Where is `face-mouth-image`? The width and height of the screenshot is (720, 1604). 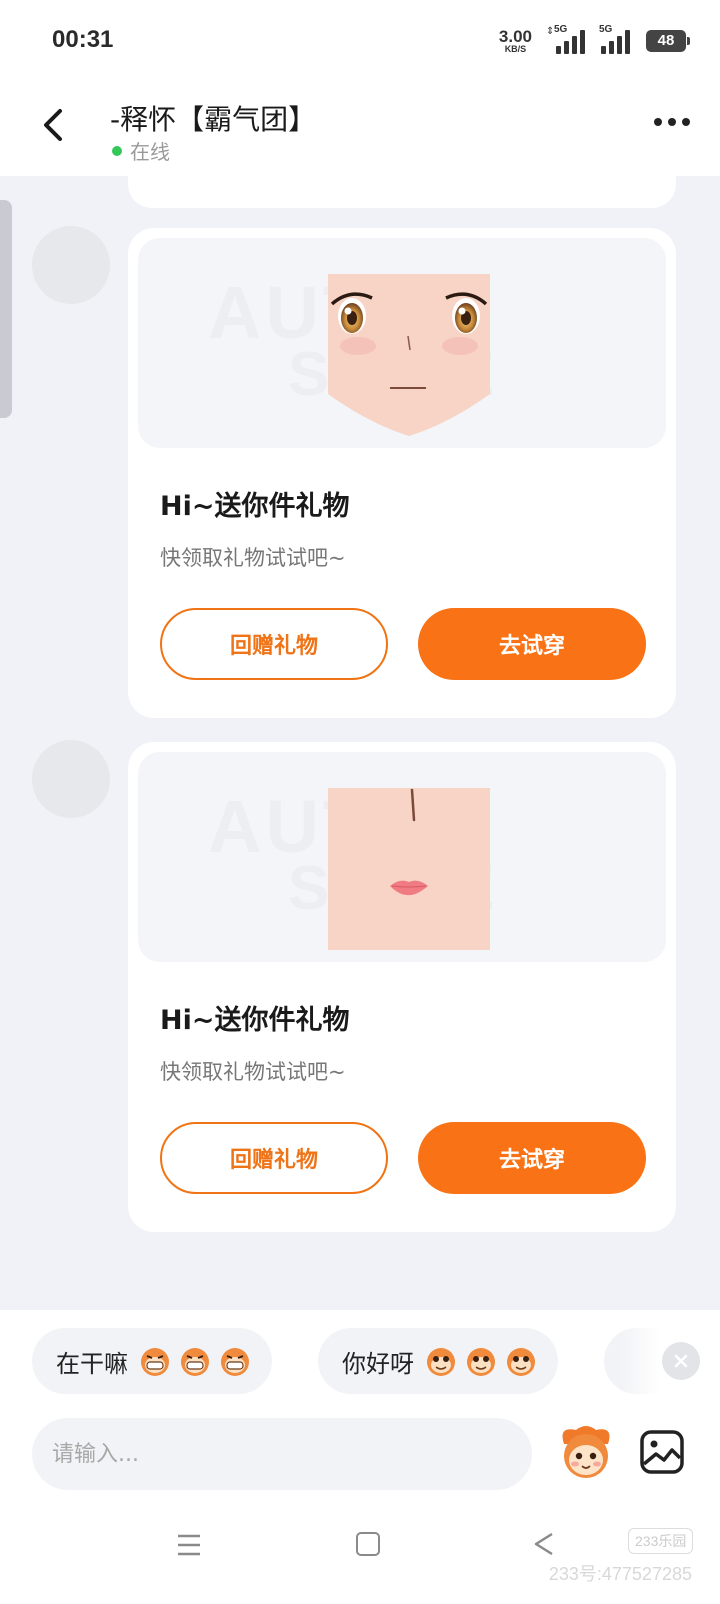 face-mouth-image is located at coordinates (409, 869).